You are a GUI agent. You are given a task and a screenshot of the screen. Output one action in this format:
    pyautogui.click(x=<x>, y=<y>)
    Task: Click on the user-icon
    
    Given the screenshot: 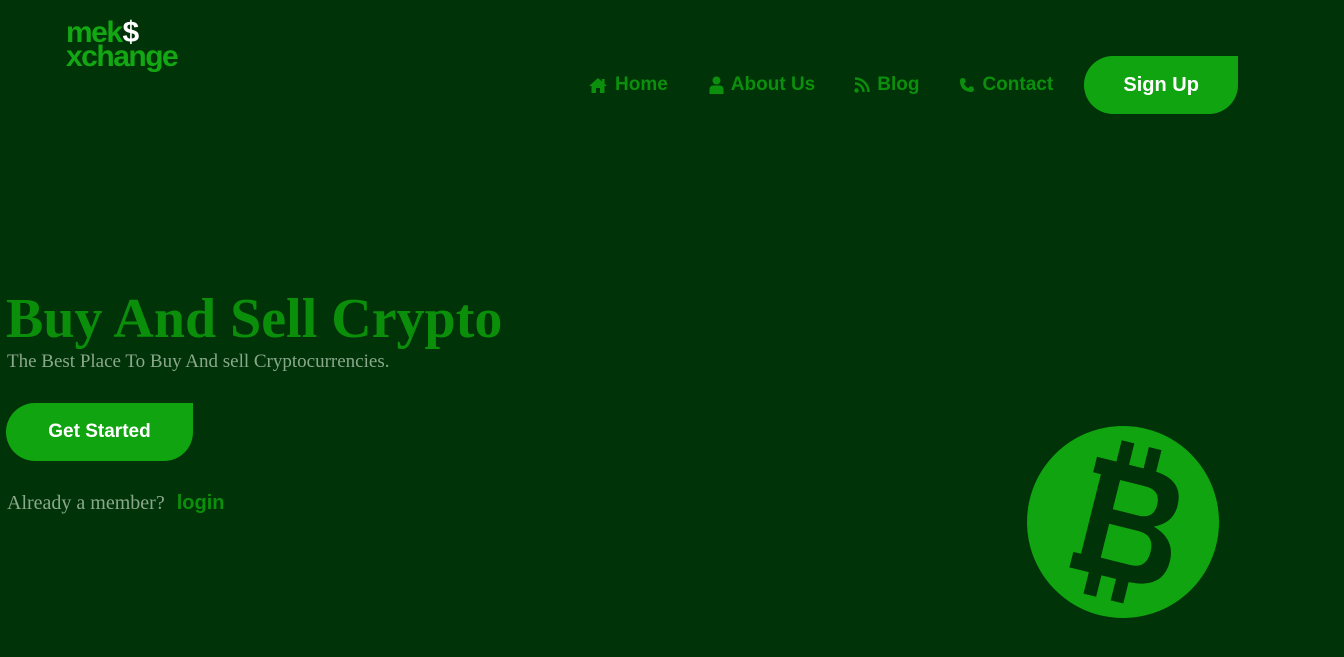 What is the action you would take?
    pyautogui.click(x=716, y=85)
    